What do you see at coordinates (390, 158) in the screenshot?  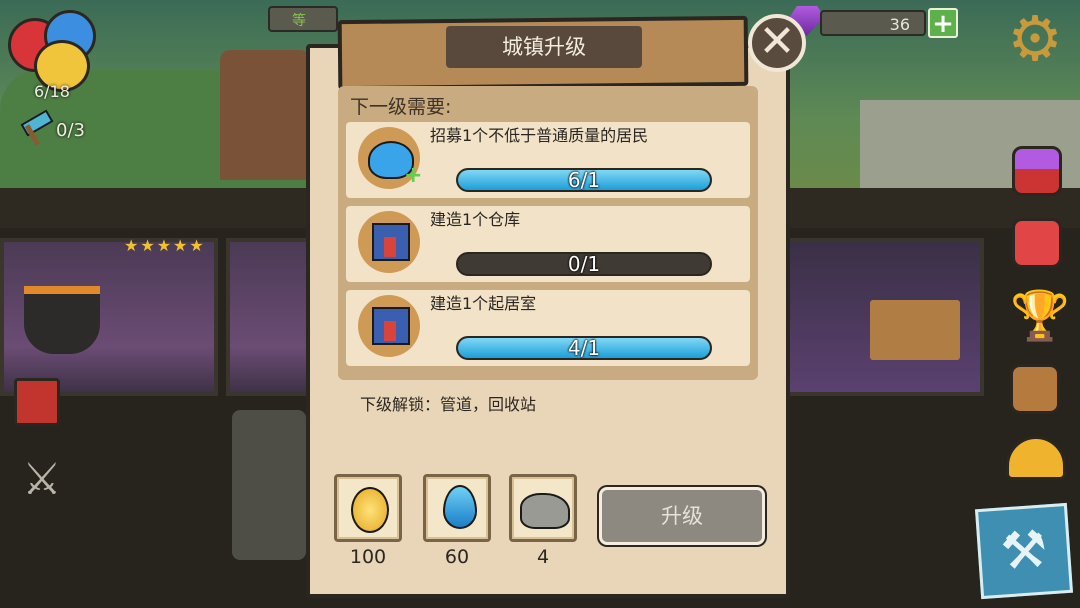 I see `blue-slime-icon: +` at bounding box center [390, 158].